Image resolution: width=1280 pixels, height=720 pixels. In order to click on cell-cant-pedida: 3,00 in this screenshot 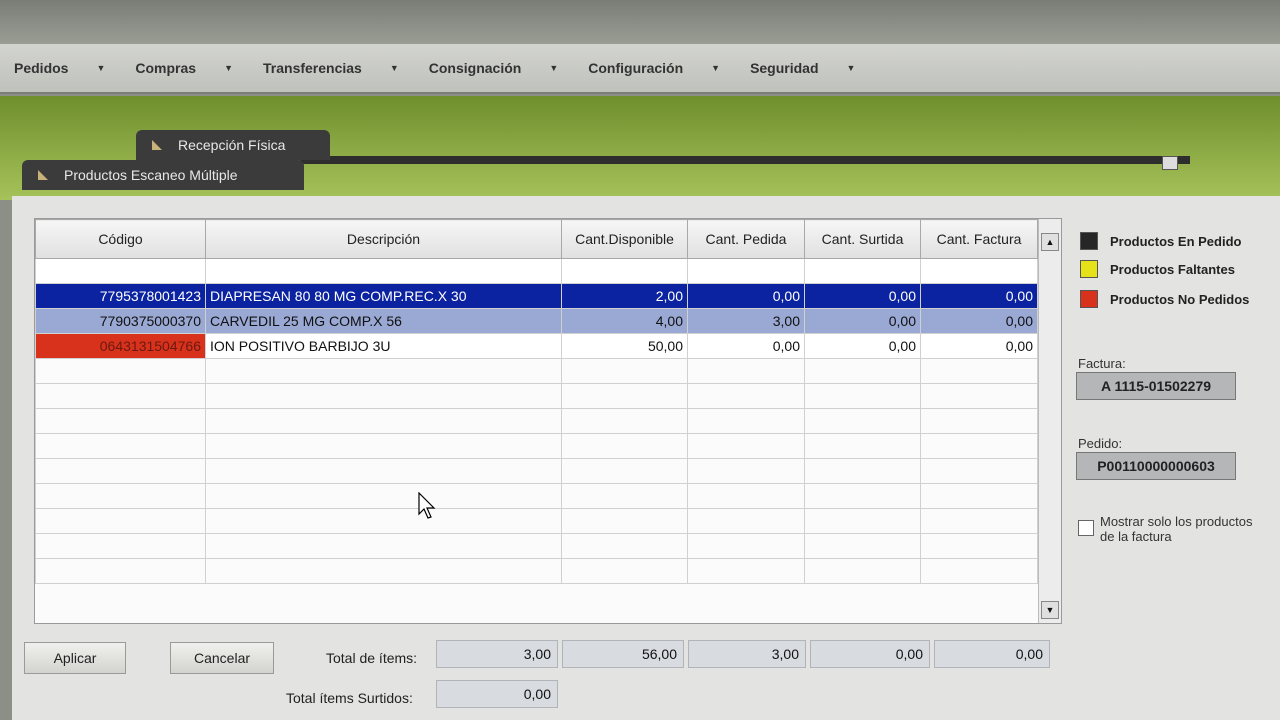, I will do `click(746, 321)`.